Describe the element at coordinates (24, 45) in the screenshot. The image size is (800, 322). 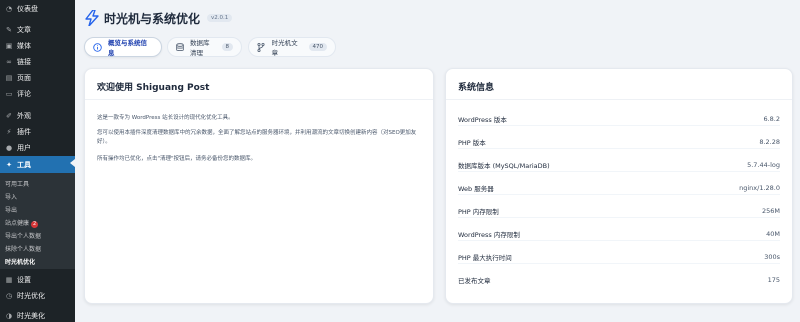
I see `menu-label: 媒体` at that location.